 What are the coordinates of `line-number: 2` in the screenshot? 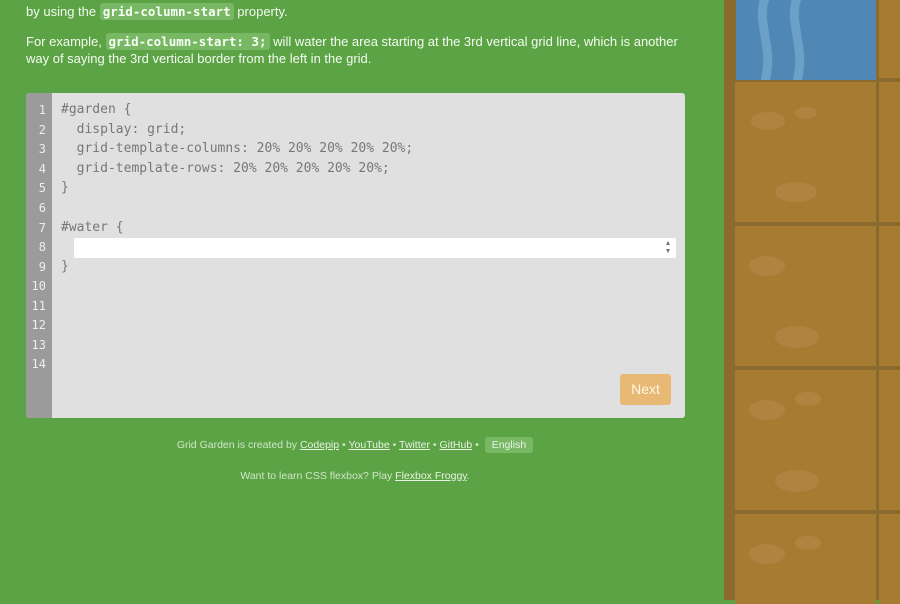 It's located at (42, 130).